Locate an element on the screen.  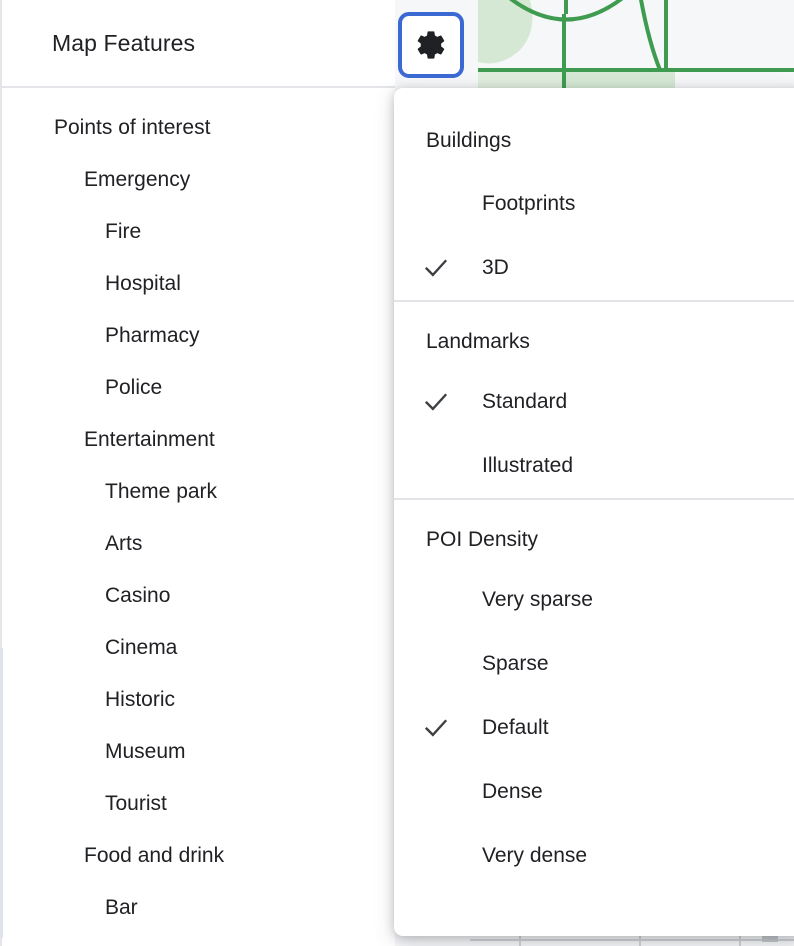
tree-item-label: Casino is located at coordinates (138, 595).